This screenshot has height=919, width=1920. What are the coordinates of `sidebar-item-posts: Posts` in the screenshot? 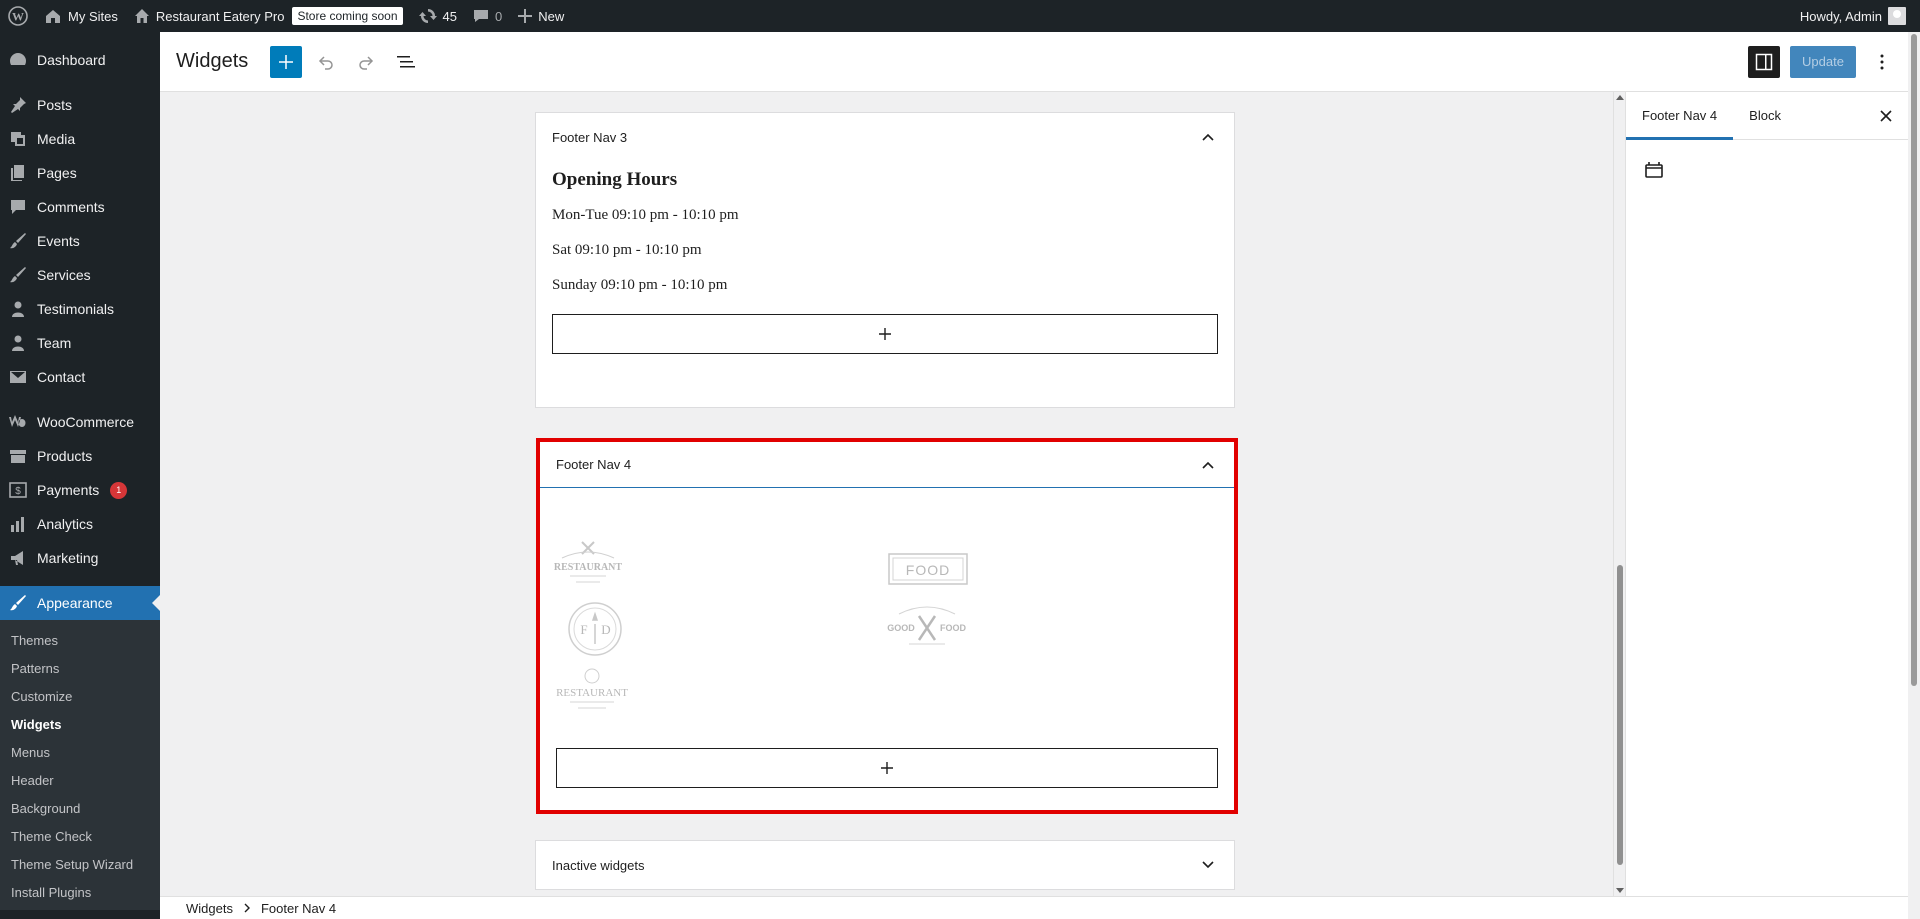 It's located at (80, 105).